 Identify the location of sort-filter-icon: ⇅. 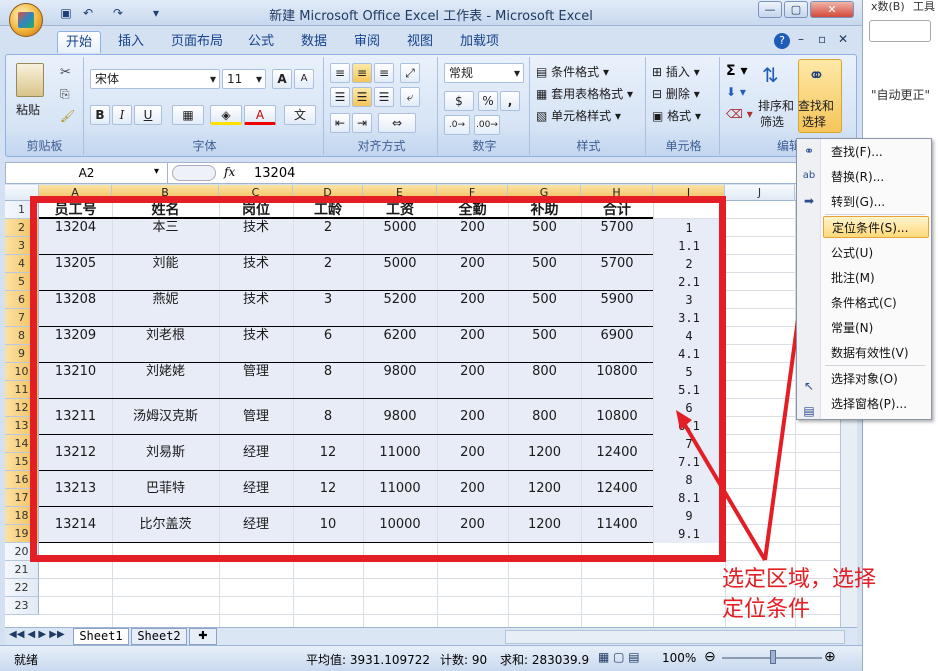
(770, 75).